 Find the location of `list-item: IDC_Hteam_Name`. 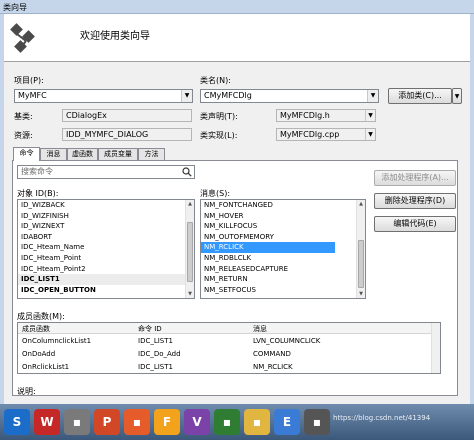

list-item: IDC_Hteam_Name is located at coordinates (106, 247).